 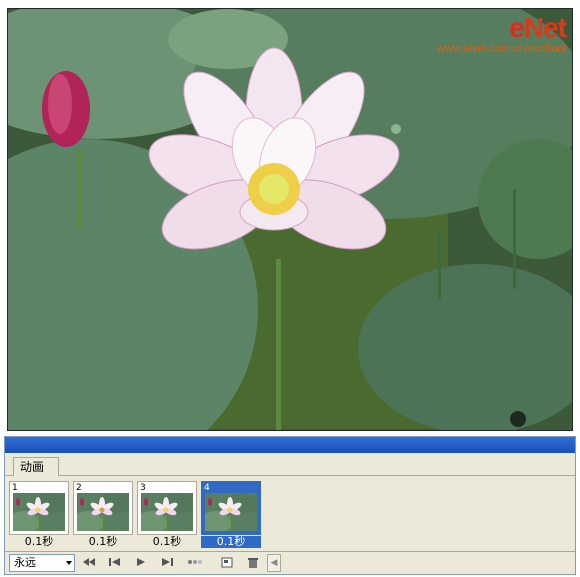 I want to click on loop-option-value: 永远, so click(x=25, y=562).